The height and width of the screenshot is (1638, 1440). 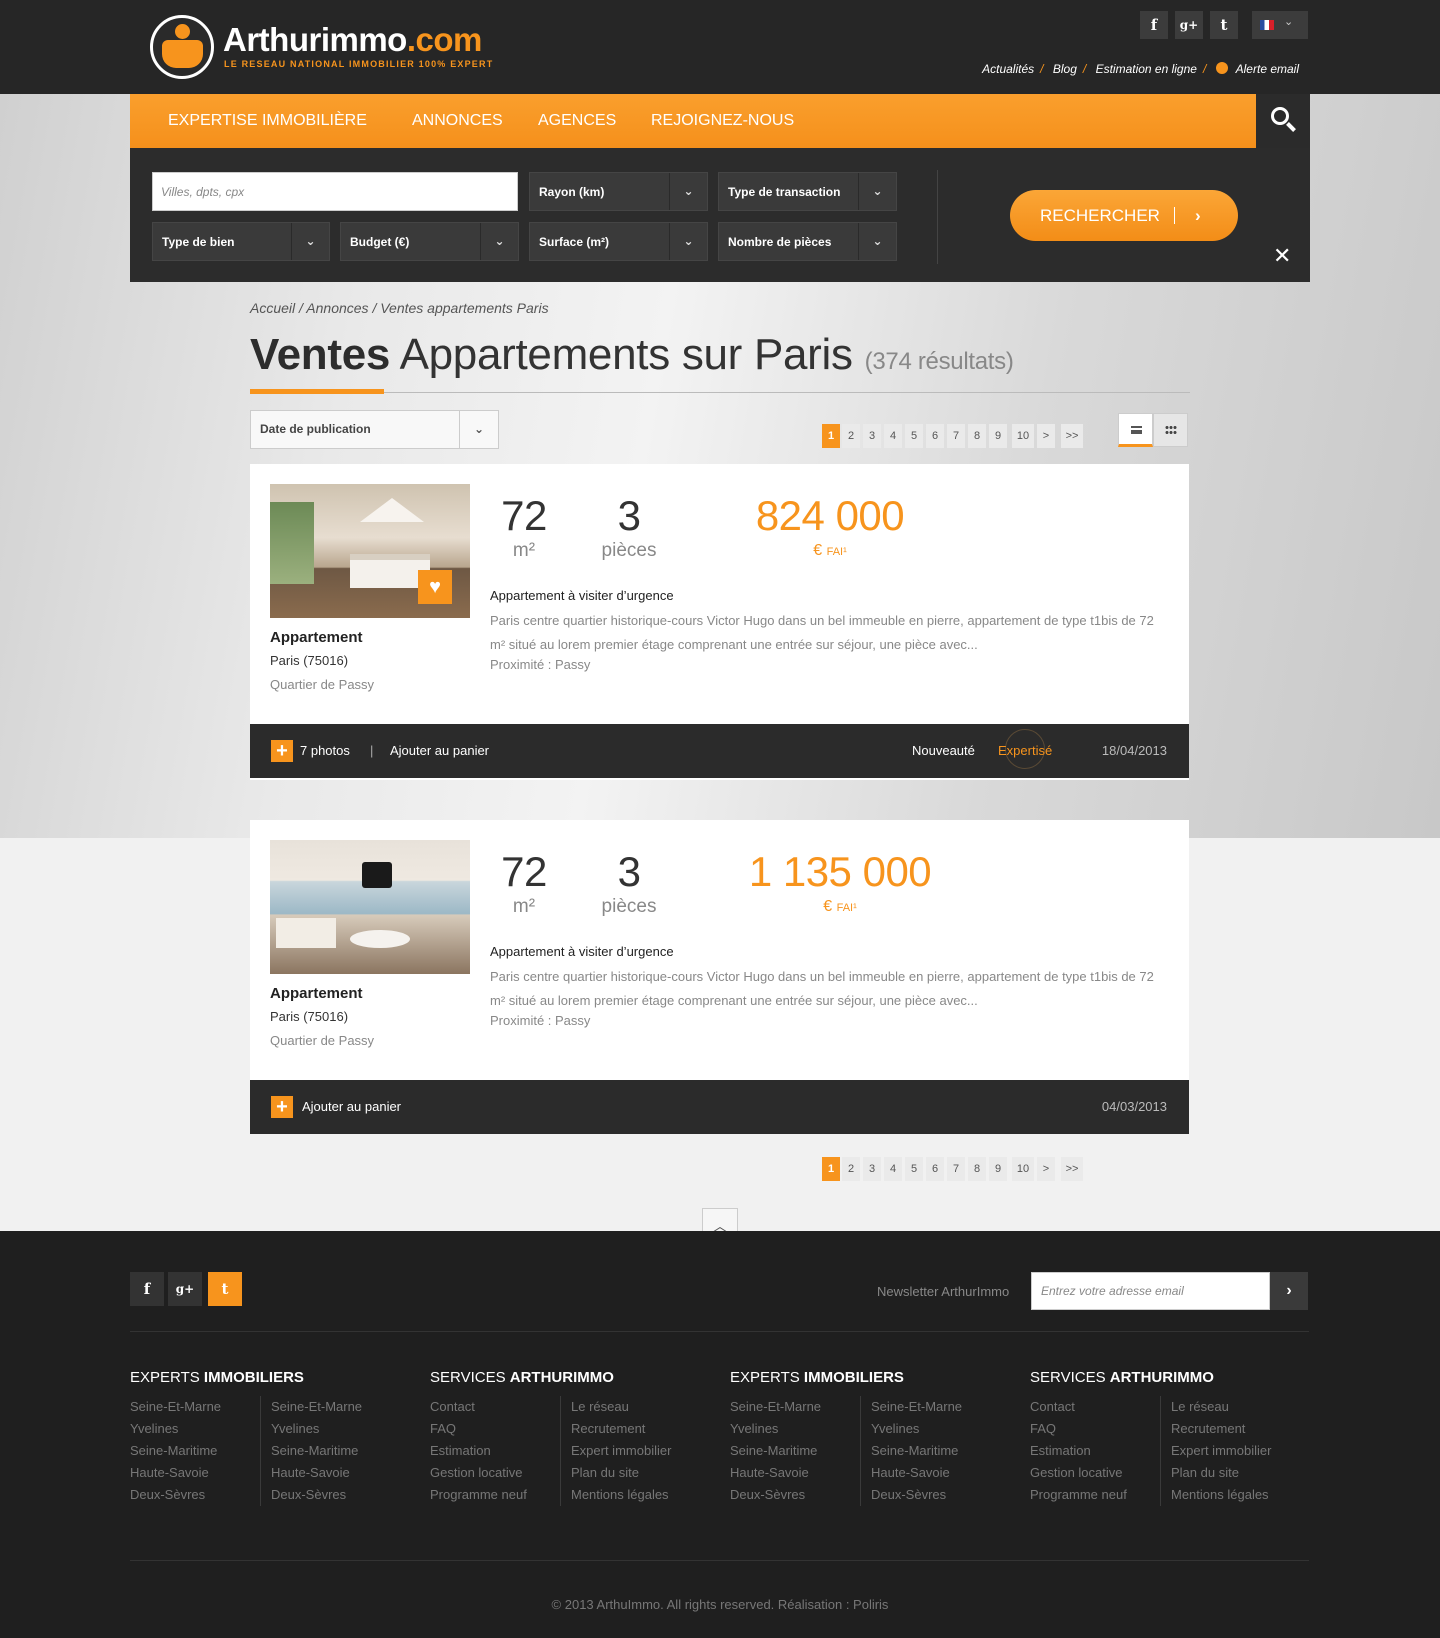 I want to click on transaction-type-select: Type de transaction ⌄, so click(x=807, y=191).